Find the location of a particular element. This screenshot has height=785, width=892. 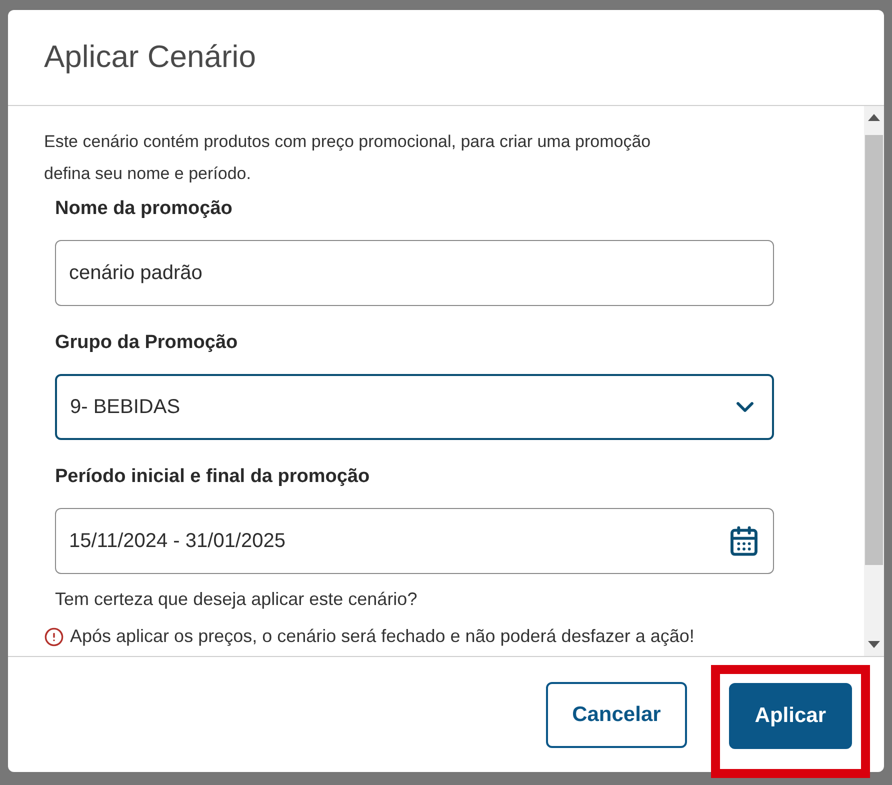

apply-button: Aplicar is located at coordinates (790, 716).